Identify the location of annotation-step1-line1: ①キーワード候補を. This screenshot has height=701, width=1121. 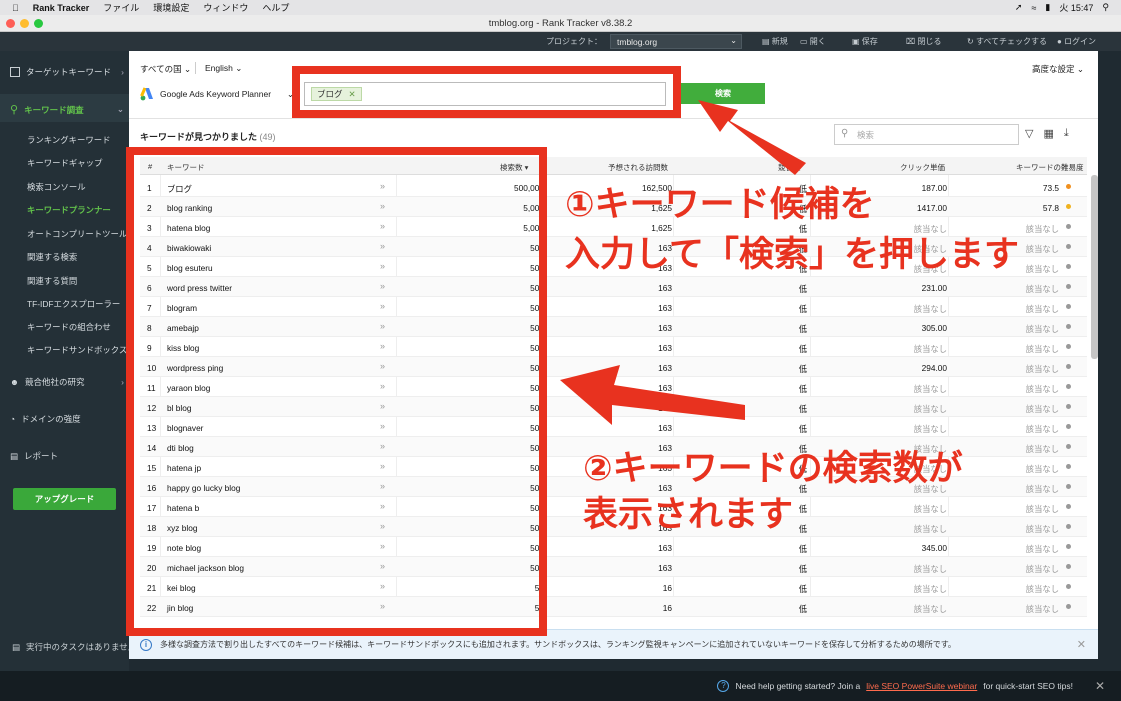
(720, 205).